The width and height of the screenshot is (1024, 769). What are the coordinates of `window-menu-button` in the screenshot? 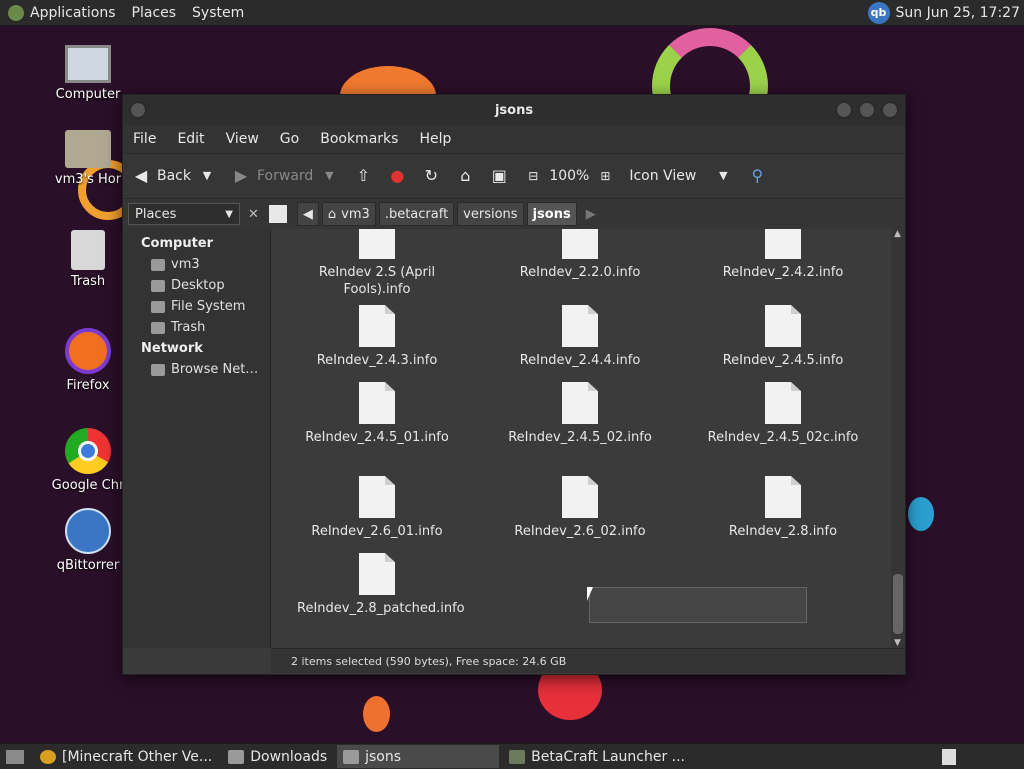 It's located at (138, 110).